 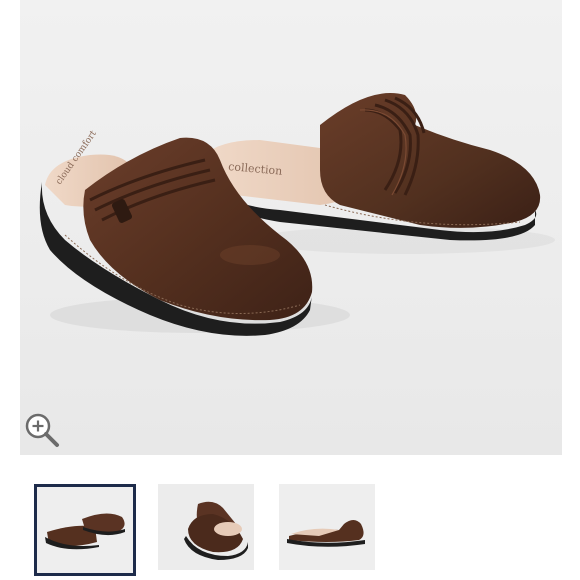 I want to click on thumbnail-single-side-view, so click(x=327, y=527).